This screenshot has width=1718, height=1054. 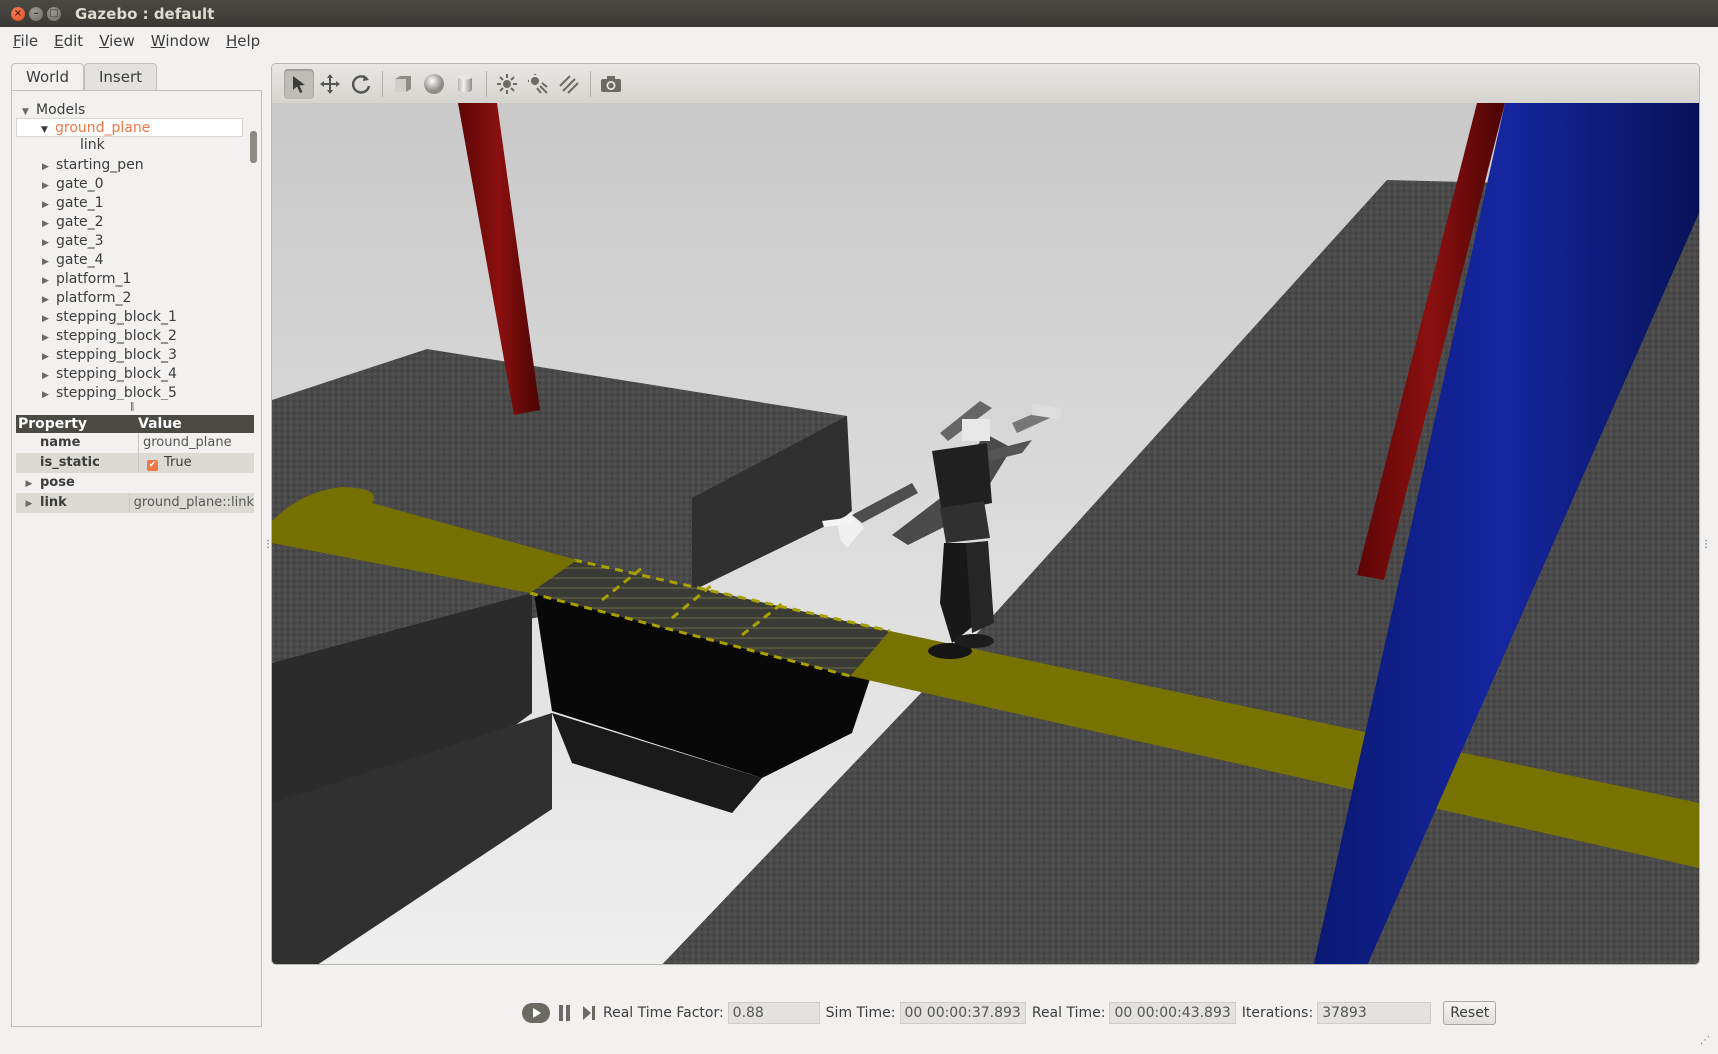 What do you see at coordinates (1277, 1013) in the screenshot?
I see `iterations-label: Iterations:` at bounding box center [1277, 1013].